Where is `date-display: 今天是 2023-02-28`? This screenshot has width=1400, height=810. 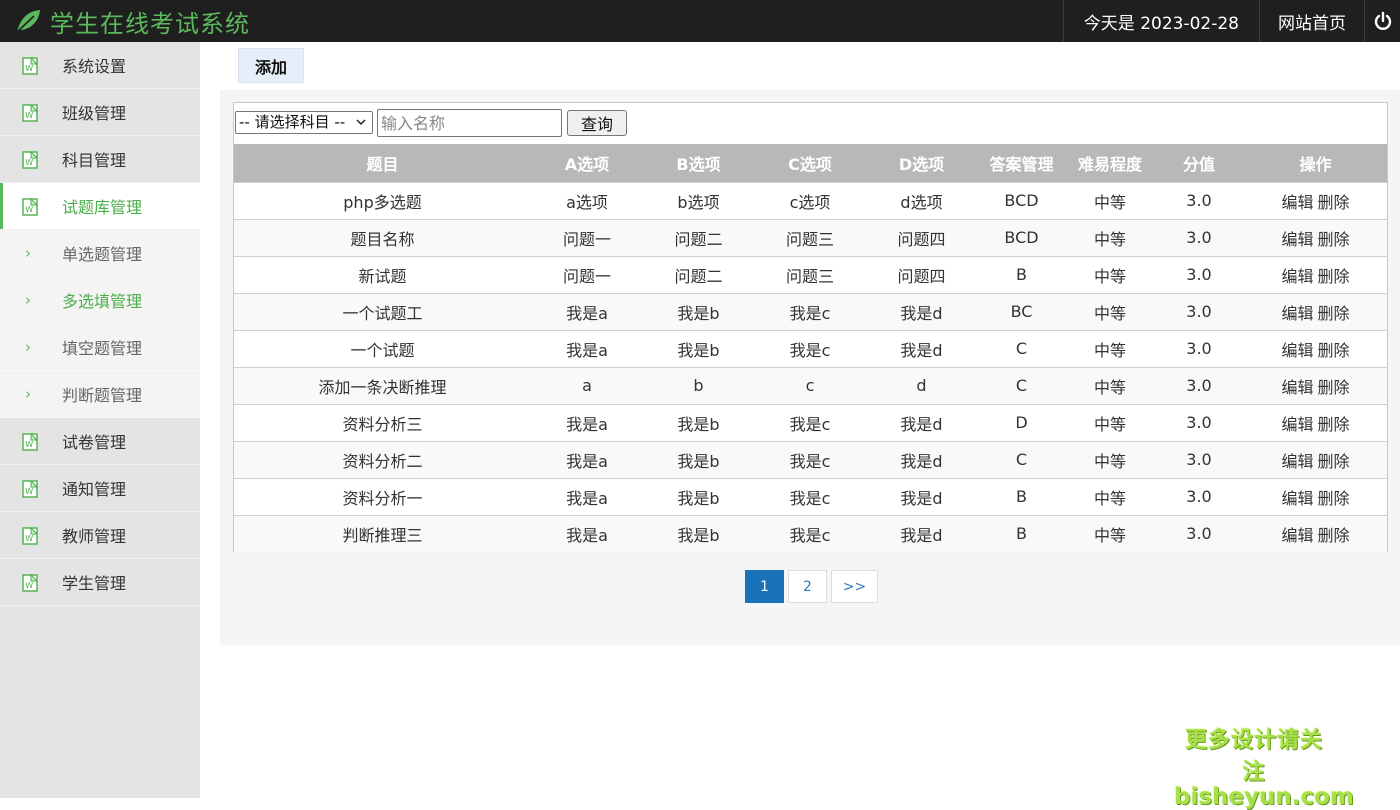 date-display: 今天是 2023-02-28 is located at coordinates (1160, 21).